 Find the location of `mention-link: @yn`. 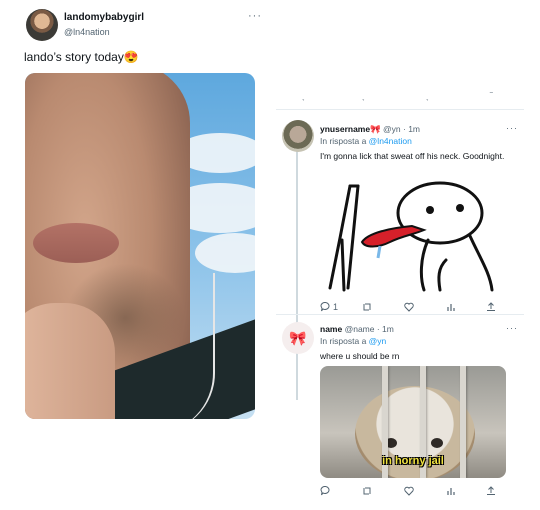

mention-link: @yn is located at coordinates (378, 341).